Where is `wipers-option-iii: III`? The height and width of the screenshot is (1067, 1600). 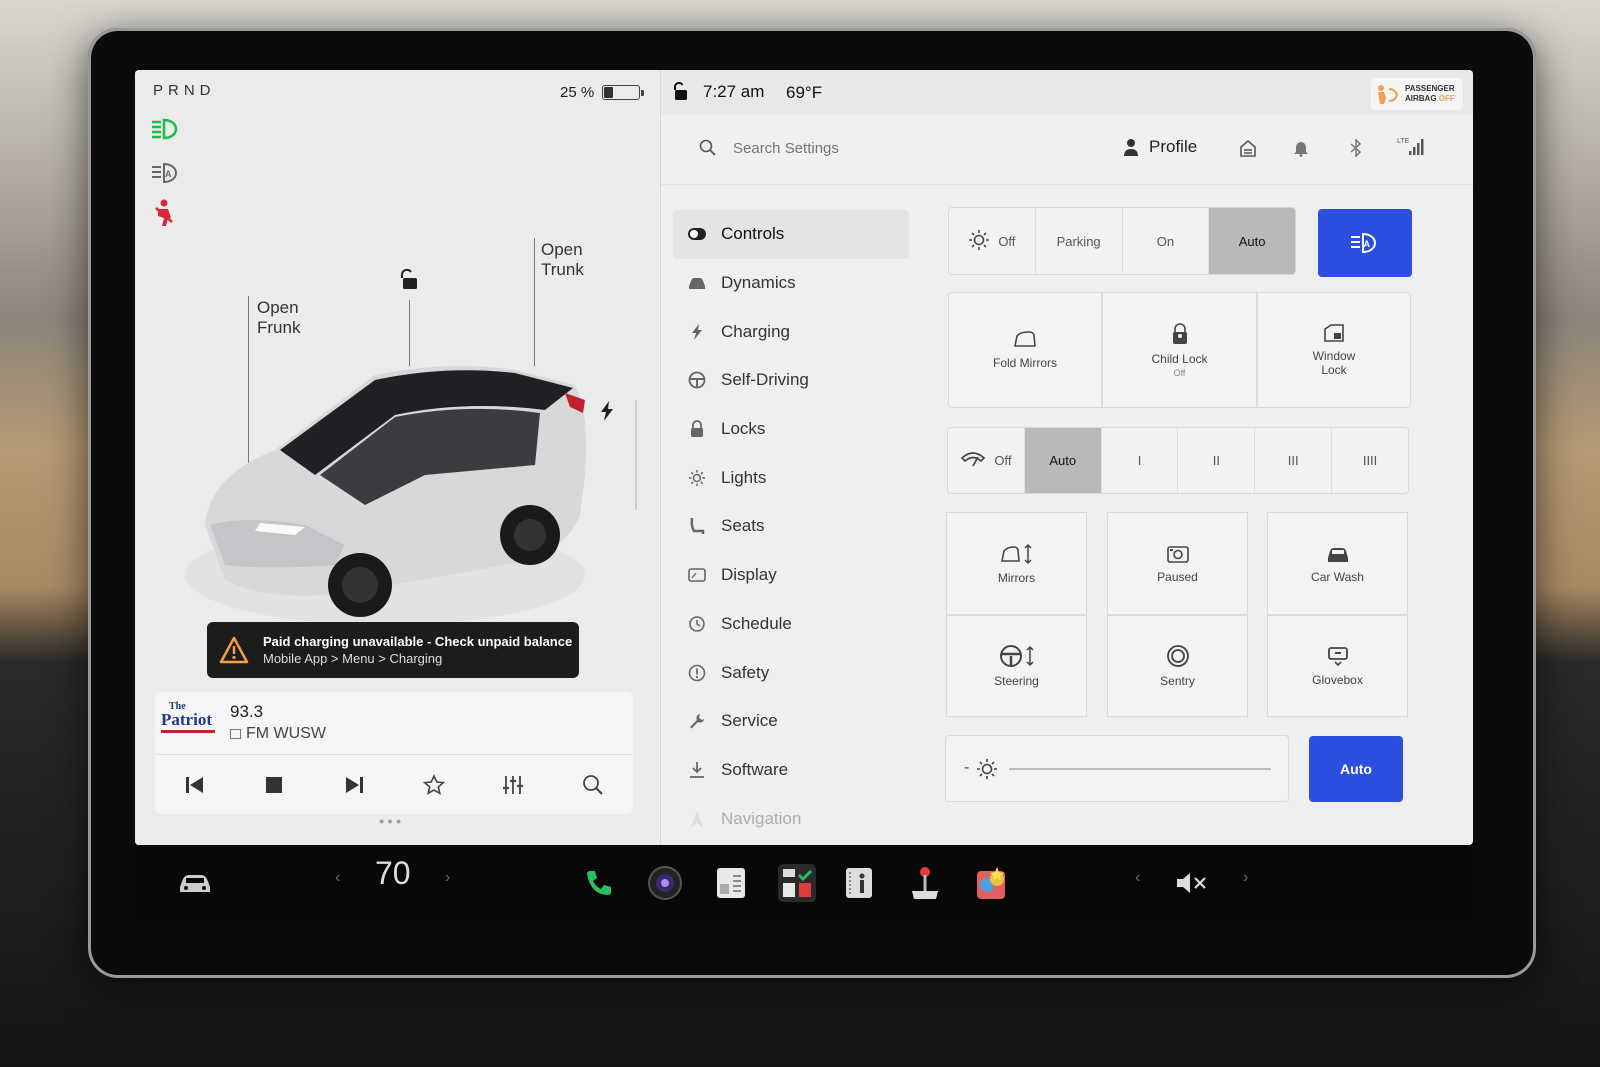 wipers-option-iii: III is located at coordinates (1294, 460).